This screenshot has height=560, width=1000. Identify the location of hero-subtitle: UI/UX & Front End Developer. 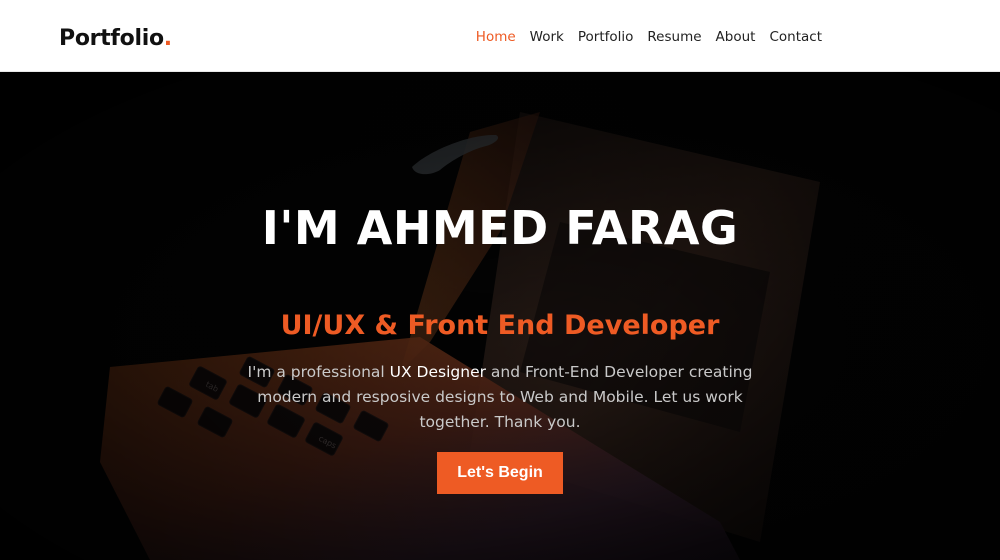
(500, 325).